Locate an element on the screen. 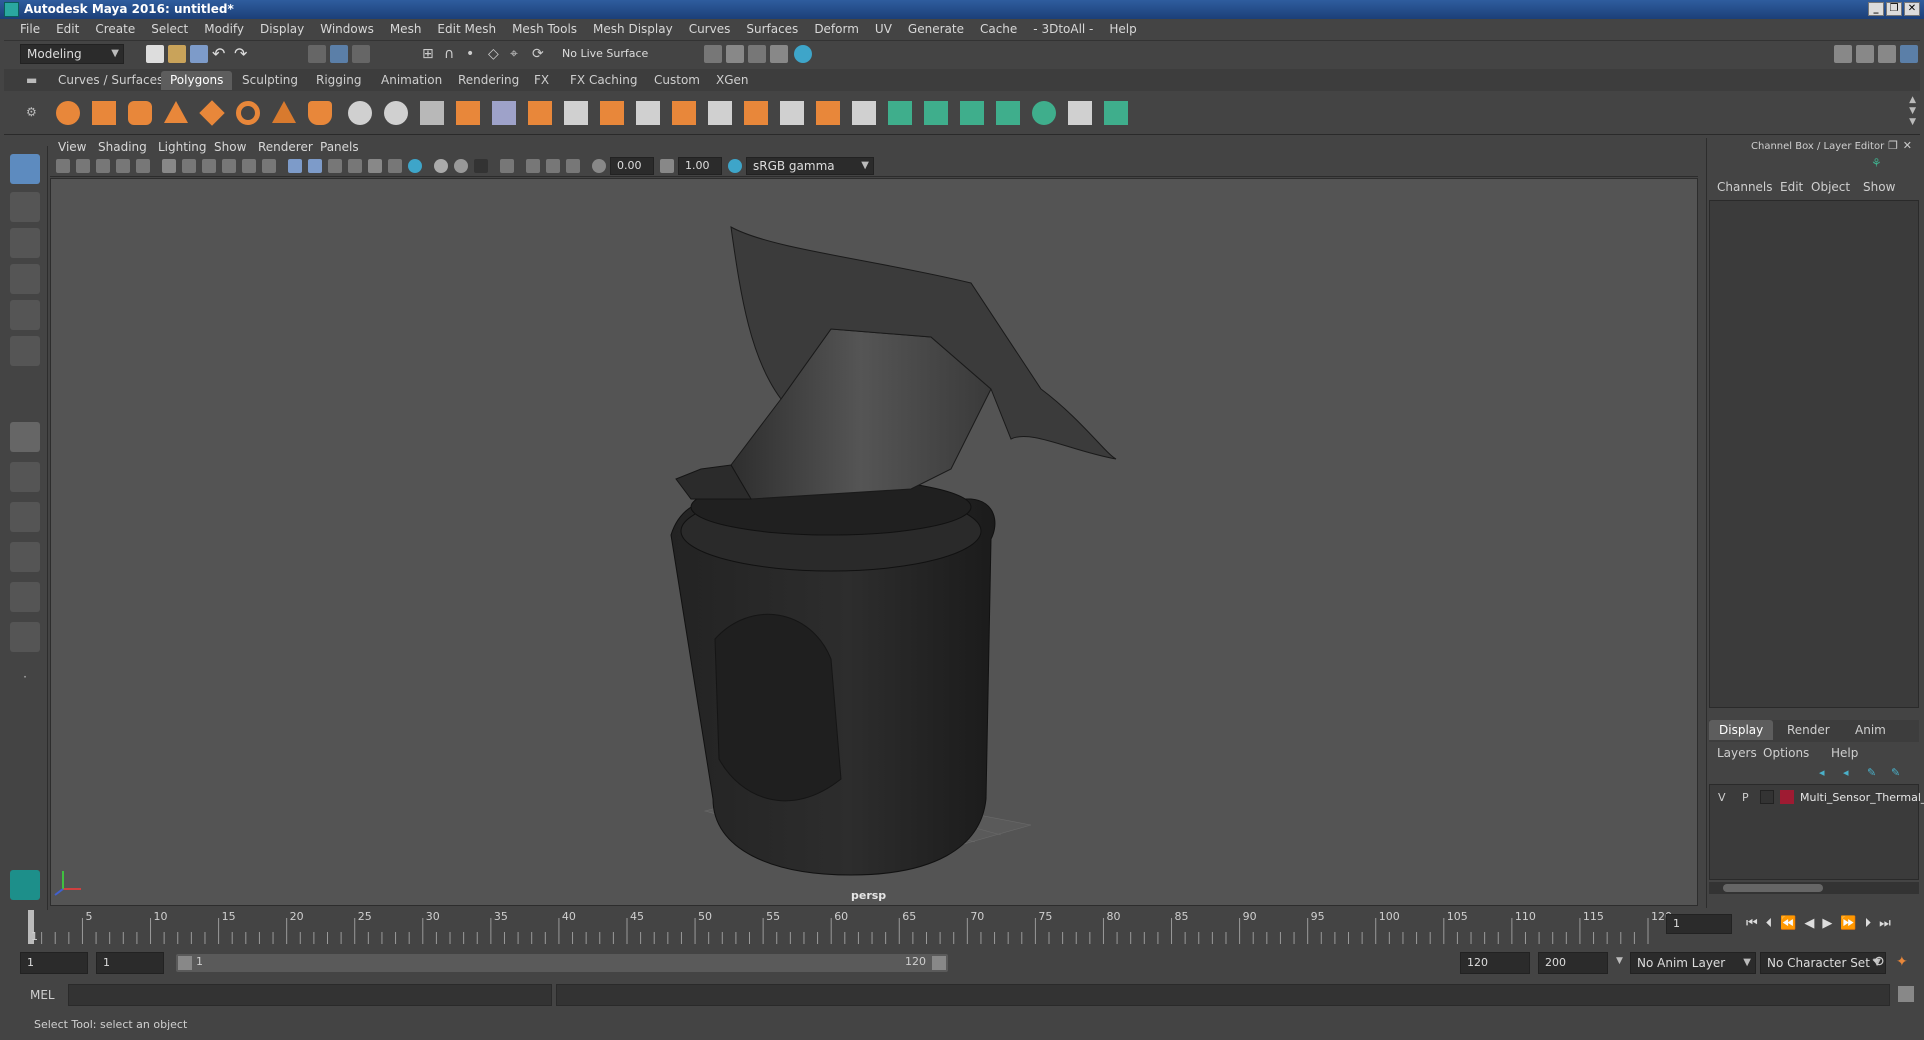  isolate-select-icon is located at coordinates (507, 166).